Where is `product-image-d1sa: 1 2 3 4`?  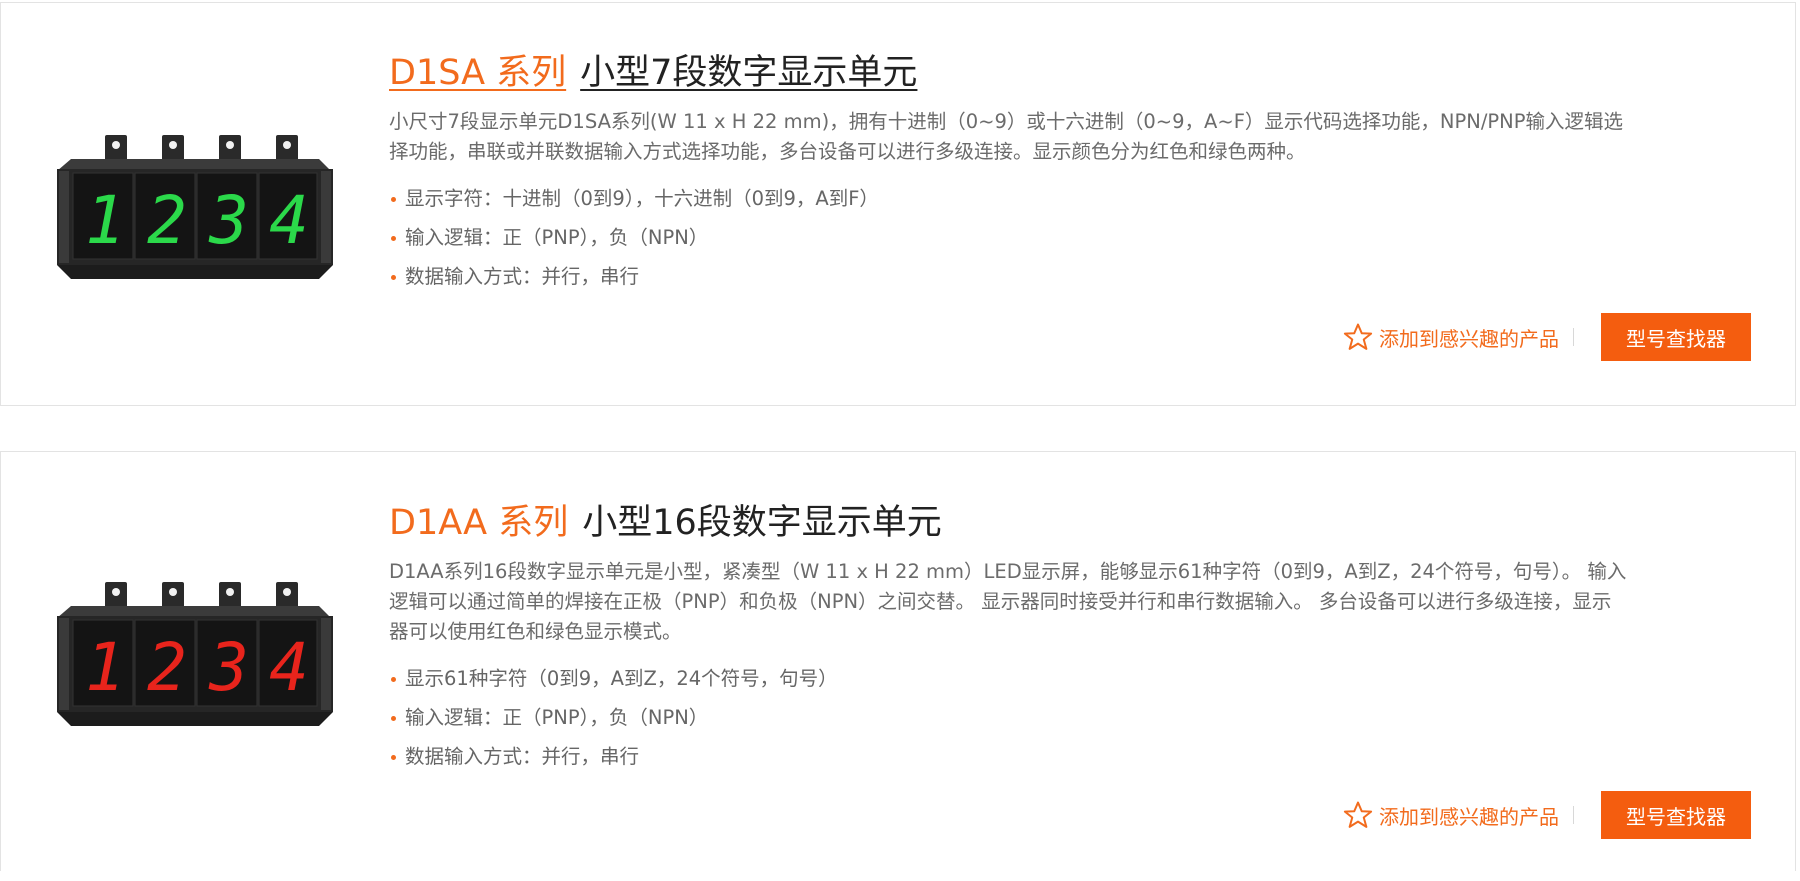
product-image-d1sa: 1 2 3 4 is located at coordinates (195, 207).